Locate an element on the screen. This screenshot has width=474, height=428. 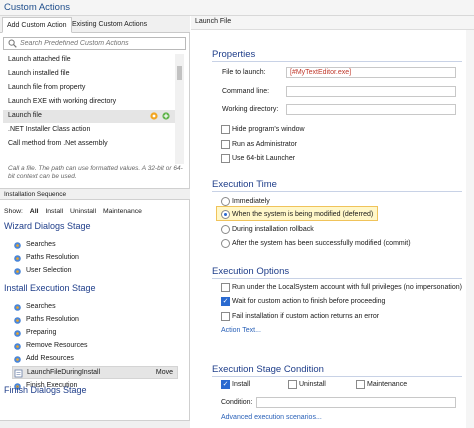
file-to-launch-label: File to launch: is located at coordinates (244, 72).